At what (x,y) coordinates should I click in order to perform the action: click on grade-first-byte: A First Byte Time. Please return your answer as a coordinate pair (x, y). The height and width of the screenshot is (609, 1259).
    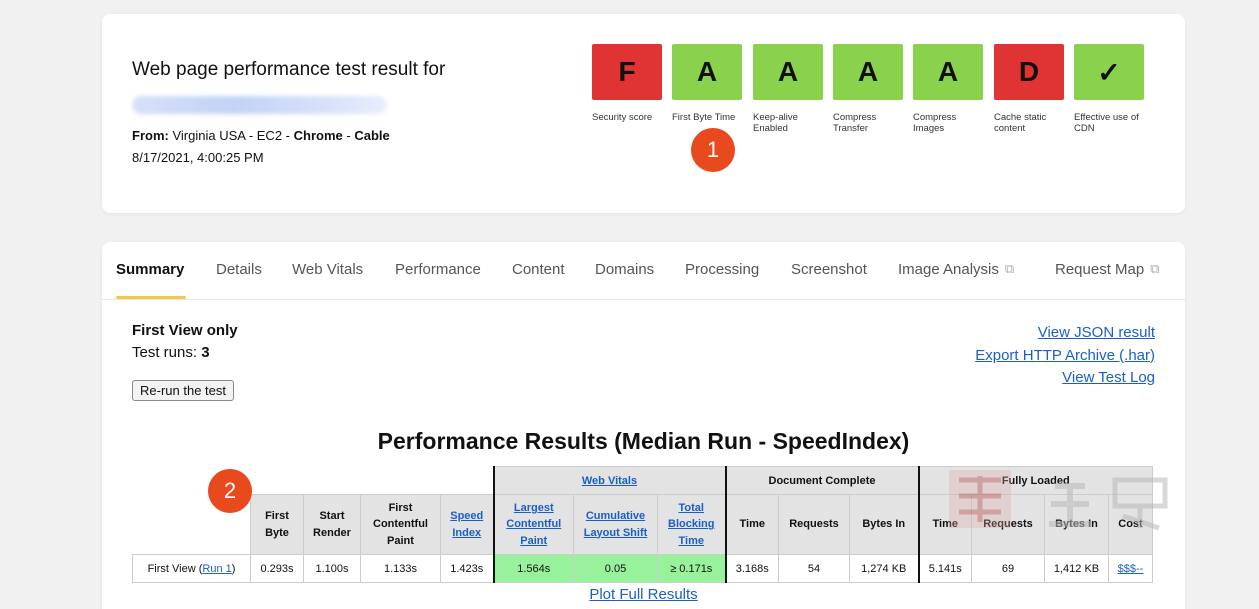
    Looking at the image, I should click on (707, 83).